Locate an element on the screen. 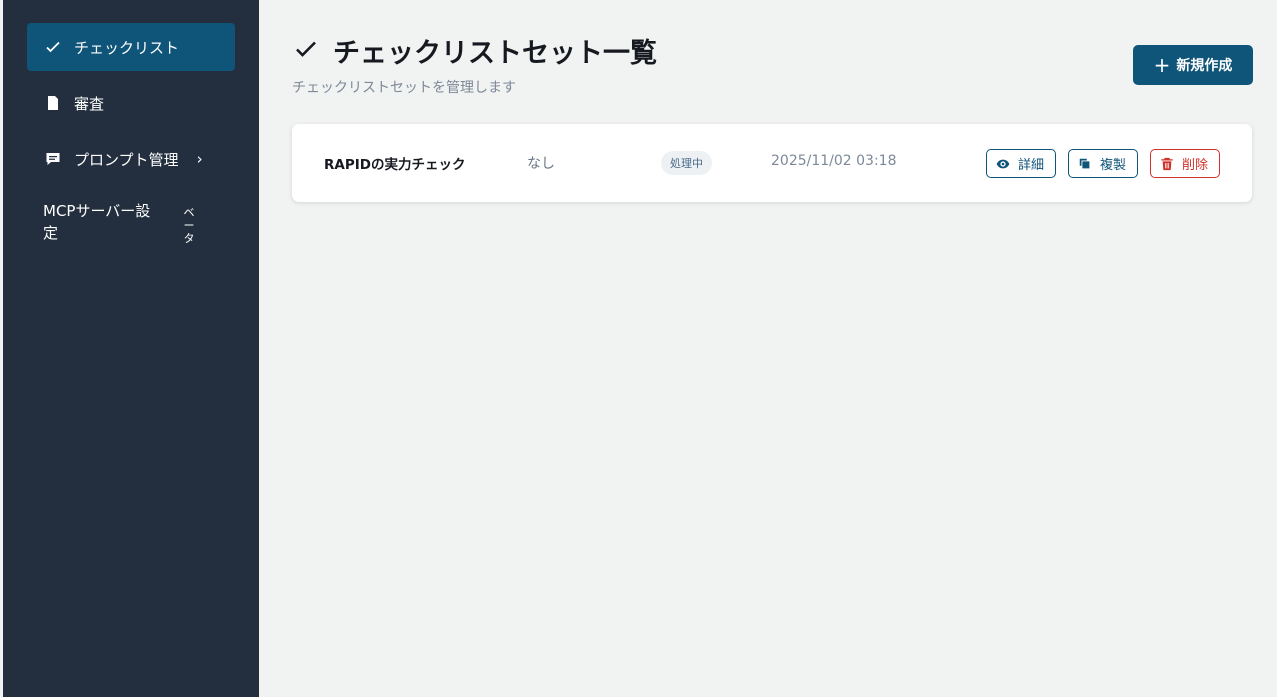 Image resolution: width=1277 pixels, height=697 pixels. status-badge: 処理中 is located at coordinates (686, 163).